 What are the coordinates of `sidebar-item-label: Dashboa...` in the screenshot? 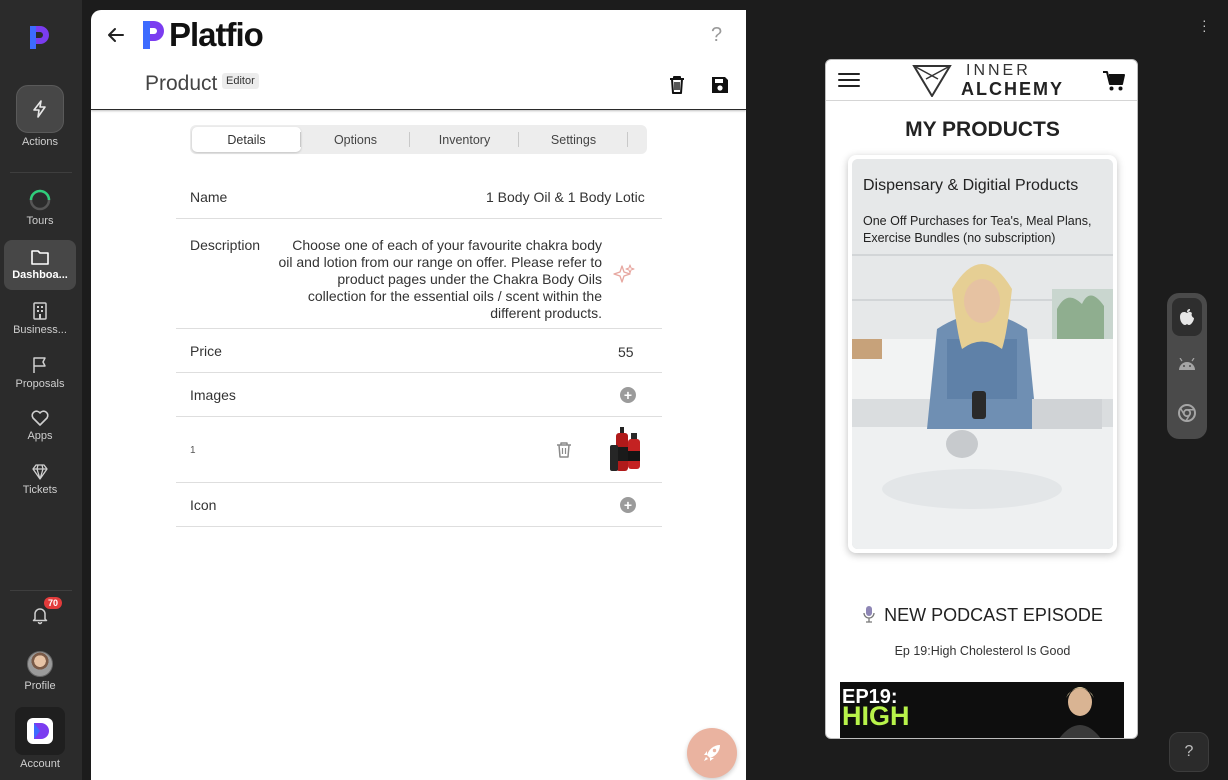 It's located at (40, 275).